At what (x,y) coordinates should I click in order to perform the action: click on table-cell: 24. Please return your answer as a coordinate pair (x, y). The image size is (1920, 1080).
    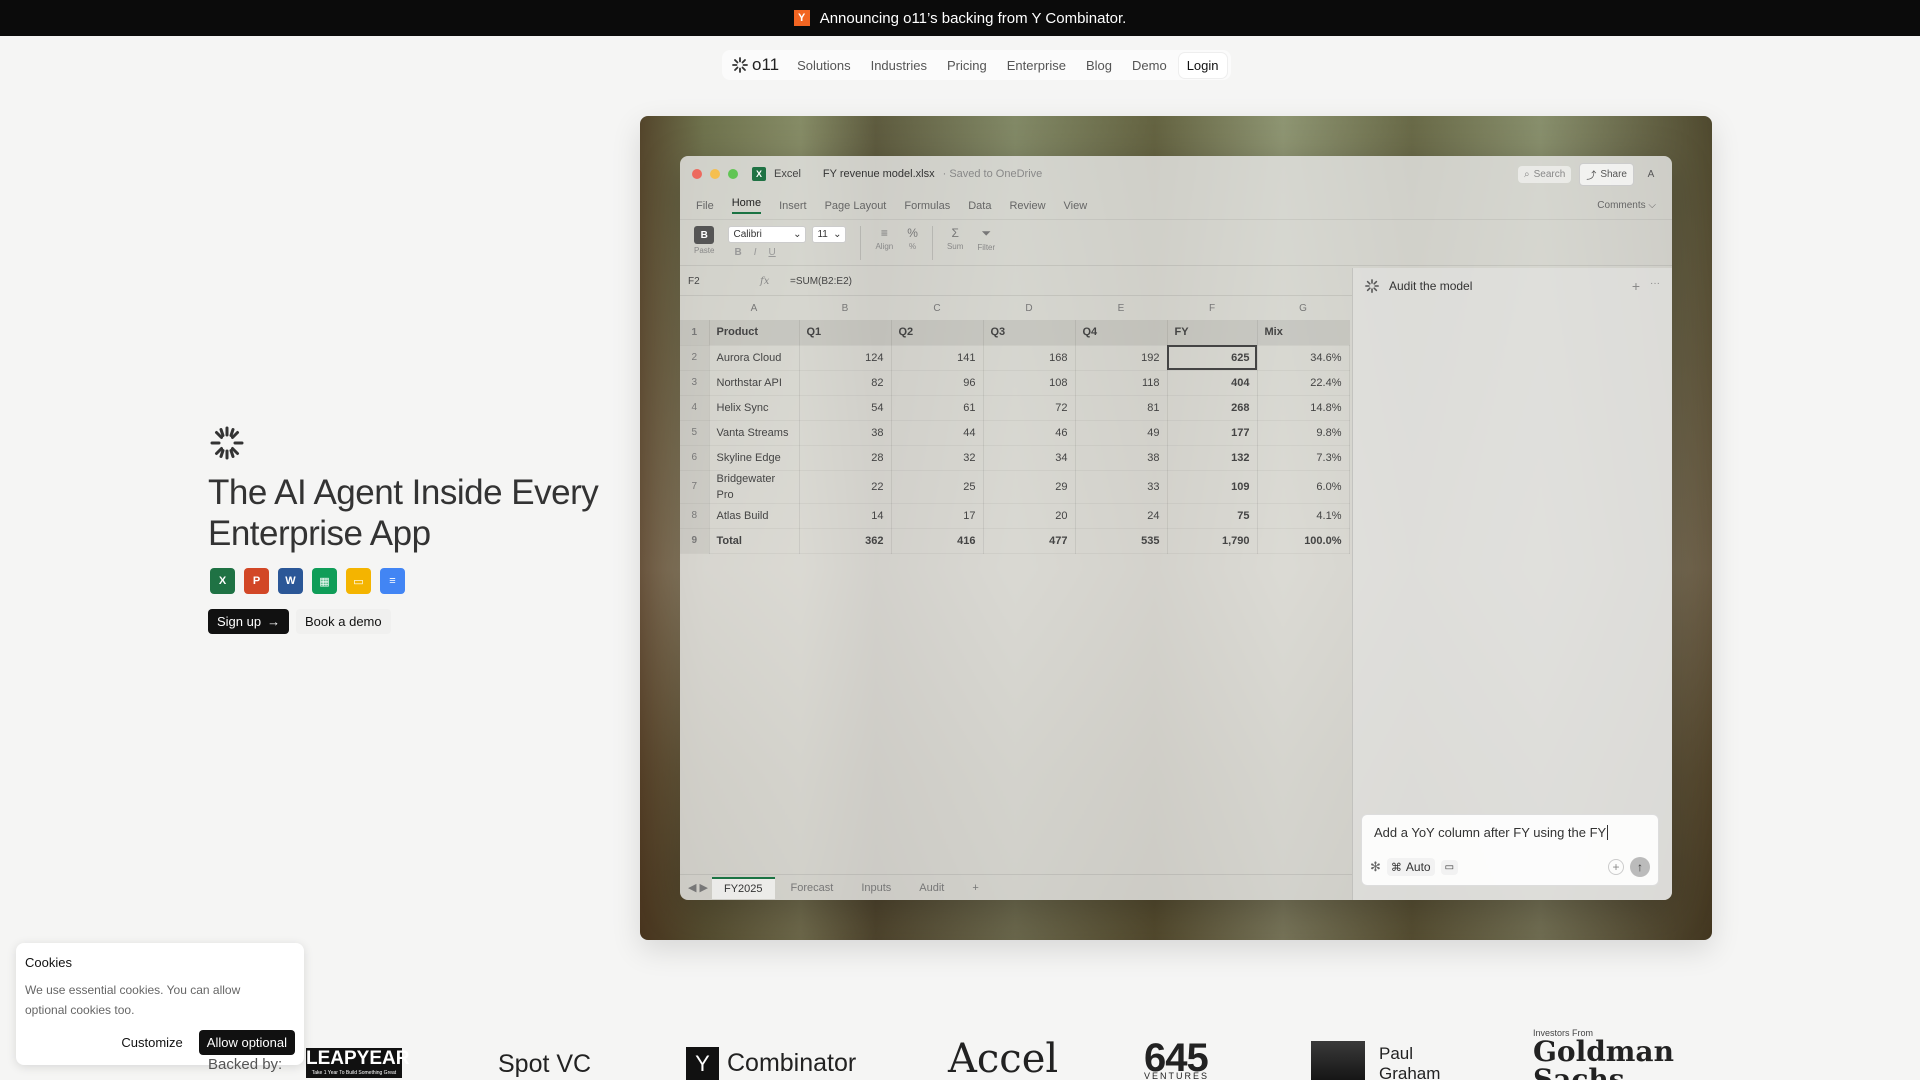
    Looking at the image, I should click on (1121, 516).